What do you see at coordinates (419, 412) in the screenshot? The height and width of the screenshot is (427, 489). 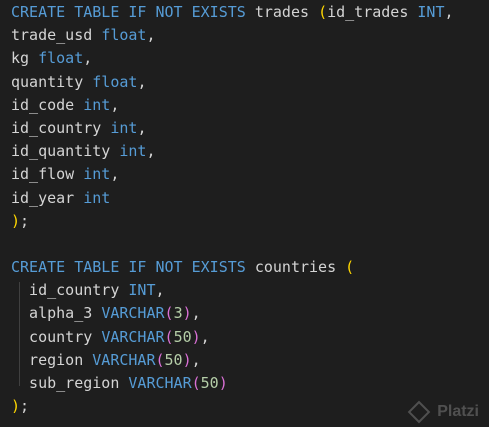 I see `platzi-logo-icon` at bounding box center [419, 412].